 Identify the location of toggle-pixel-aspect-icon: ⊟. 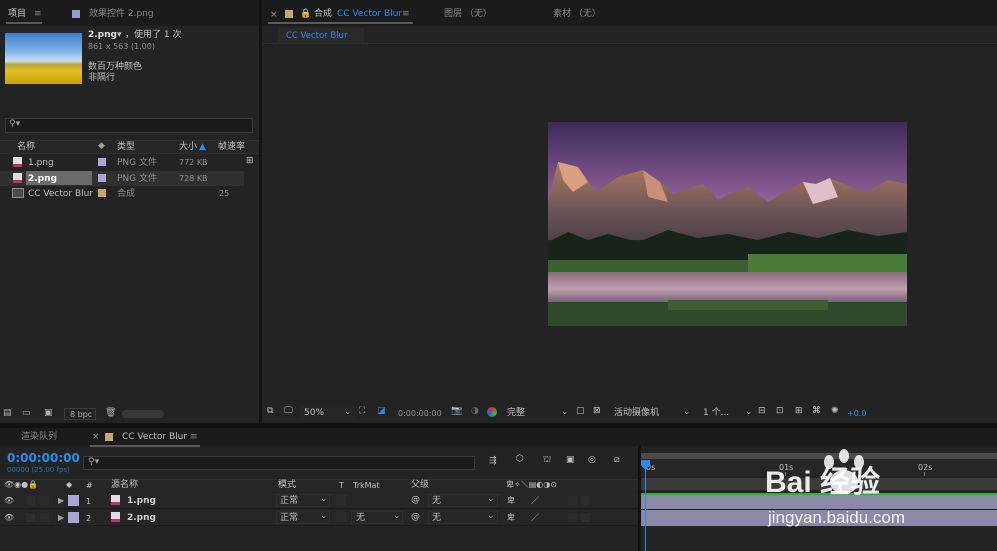
(762, 411).